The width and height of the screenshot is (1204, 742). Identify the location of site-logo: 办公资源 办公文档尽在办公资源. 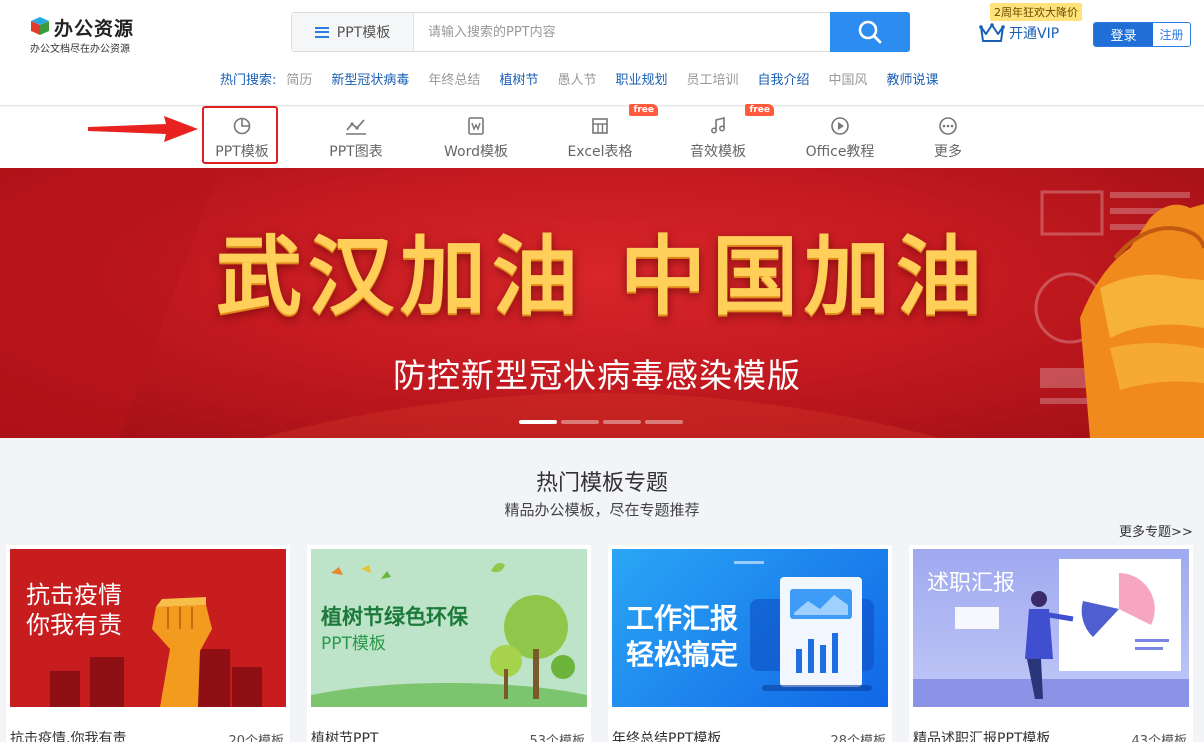
(85, 36).